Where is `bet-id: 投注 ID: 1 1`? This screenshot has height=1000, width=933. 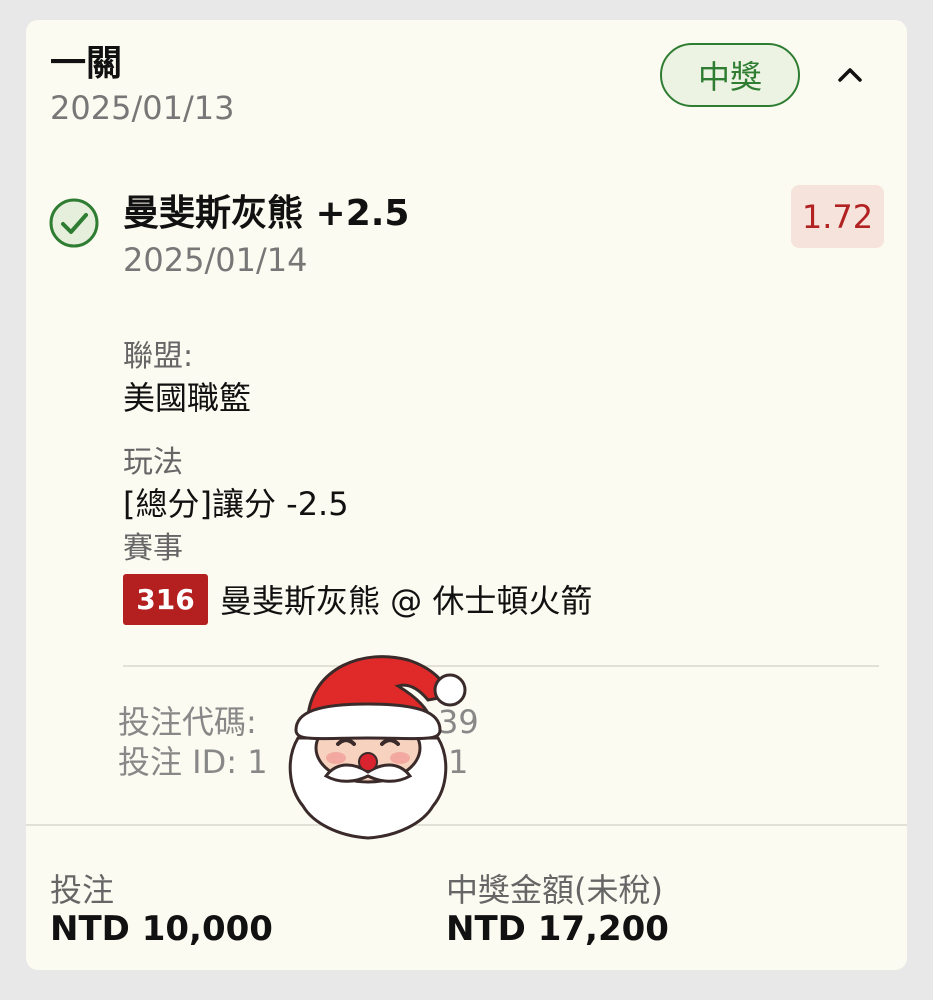 bet-id: 投注 ID: 1 1 is located at coordinates (293, 762).